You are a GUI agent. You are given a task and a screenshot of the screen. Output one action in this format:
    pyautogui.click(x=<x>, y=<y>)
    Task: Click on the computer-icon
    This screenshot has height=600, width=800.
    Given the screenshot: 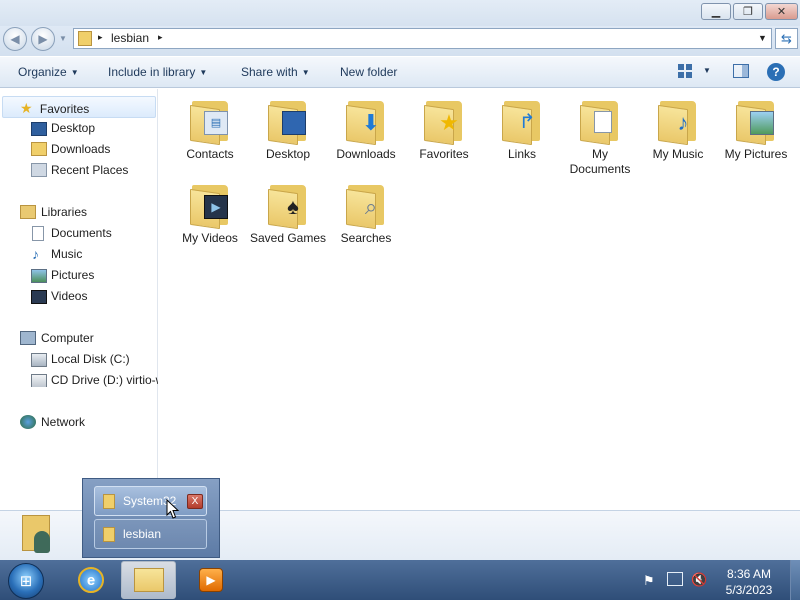 What is the action you would take?
    pyautogui.click(x=28, y=338)
    